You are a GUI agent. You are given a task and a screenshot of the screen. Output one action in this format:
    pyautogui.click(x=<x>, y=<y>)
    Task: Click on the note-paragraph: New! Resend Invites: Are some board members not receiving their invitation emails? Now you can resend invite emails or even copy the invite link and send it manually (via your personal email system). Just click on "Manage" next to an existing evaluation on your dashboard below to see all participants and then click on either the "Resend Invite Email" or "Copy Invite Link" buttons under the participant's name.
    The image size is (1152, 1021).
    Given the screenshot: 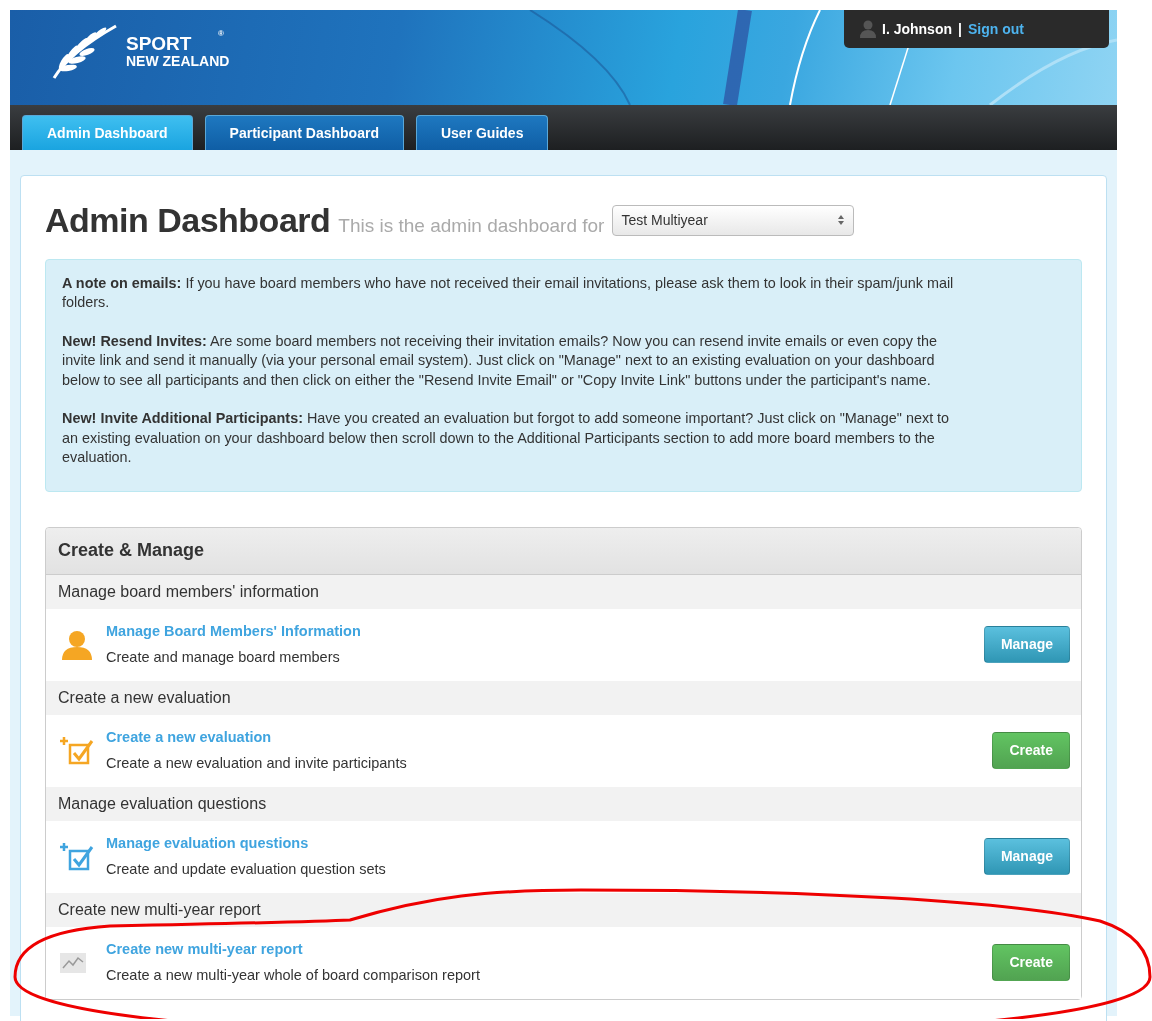 What is the action you would take?
    pyautogui.click(x=500, y=360)
    